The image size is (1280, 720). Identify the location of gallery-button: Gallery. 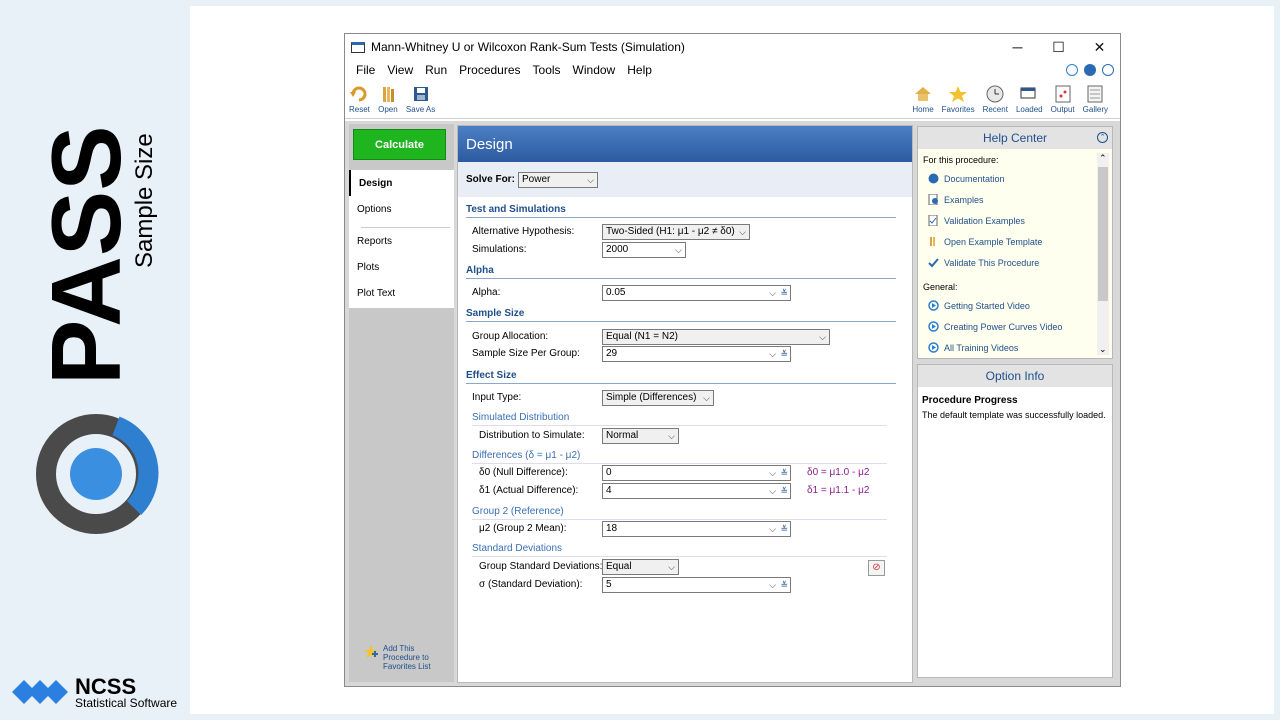
(1095, 99).